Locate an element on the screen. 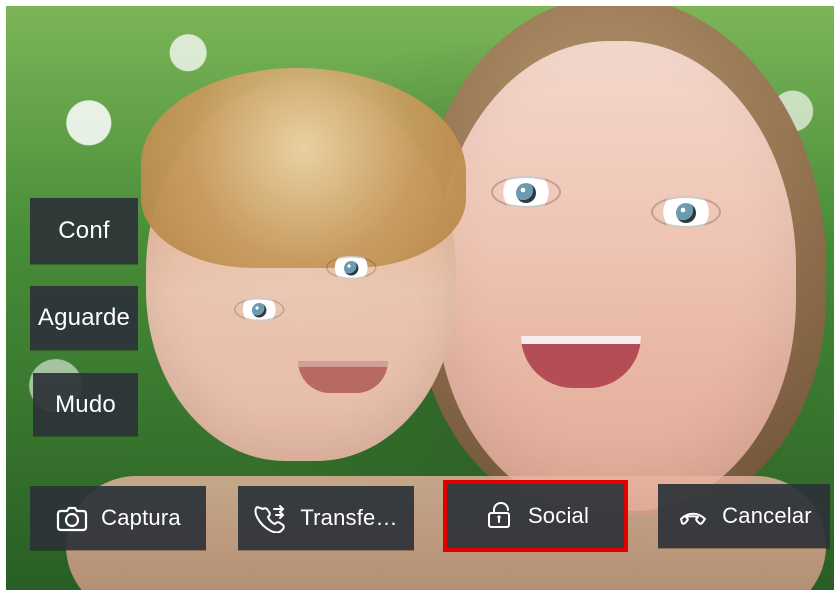 The image size is (840, 593). phone-transfer-icon is located at coordinates (271, 518).